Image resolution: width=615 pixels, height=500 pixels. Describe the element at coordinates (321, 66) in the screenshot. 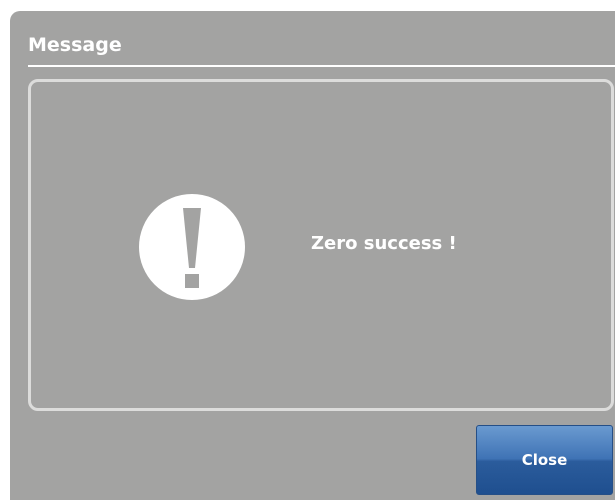

I see `title-divider` at that location.